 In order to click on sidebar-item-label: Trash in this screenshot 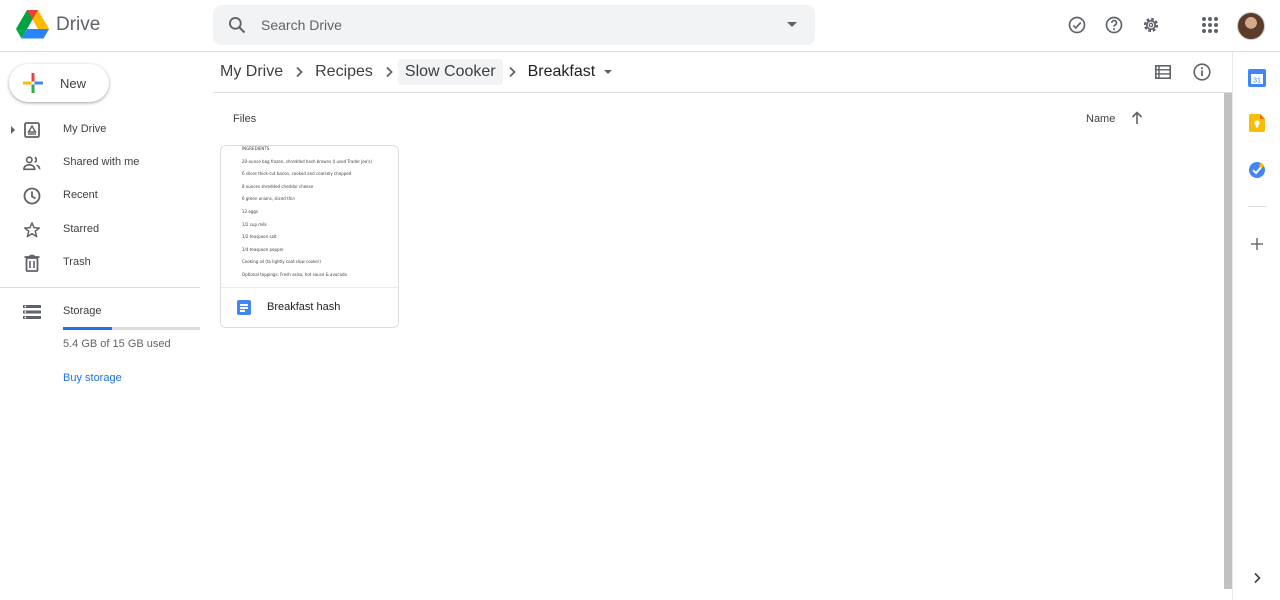, I will do `click(77, 262)`.